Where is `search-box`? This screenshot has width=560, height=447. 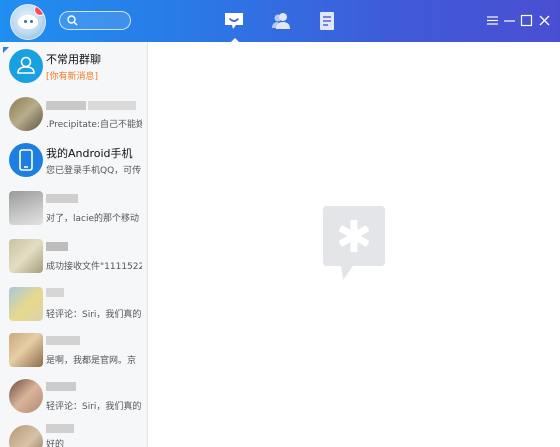
search-box is located at coordinates (95, 20).